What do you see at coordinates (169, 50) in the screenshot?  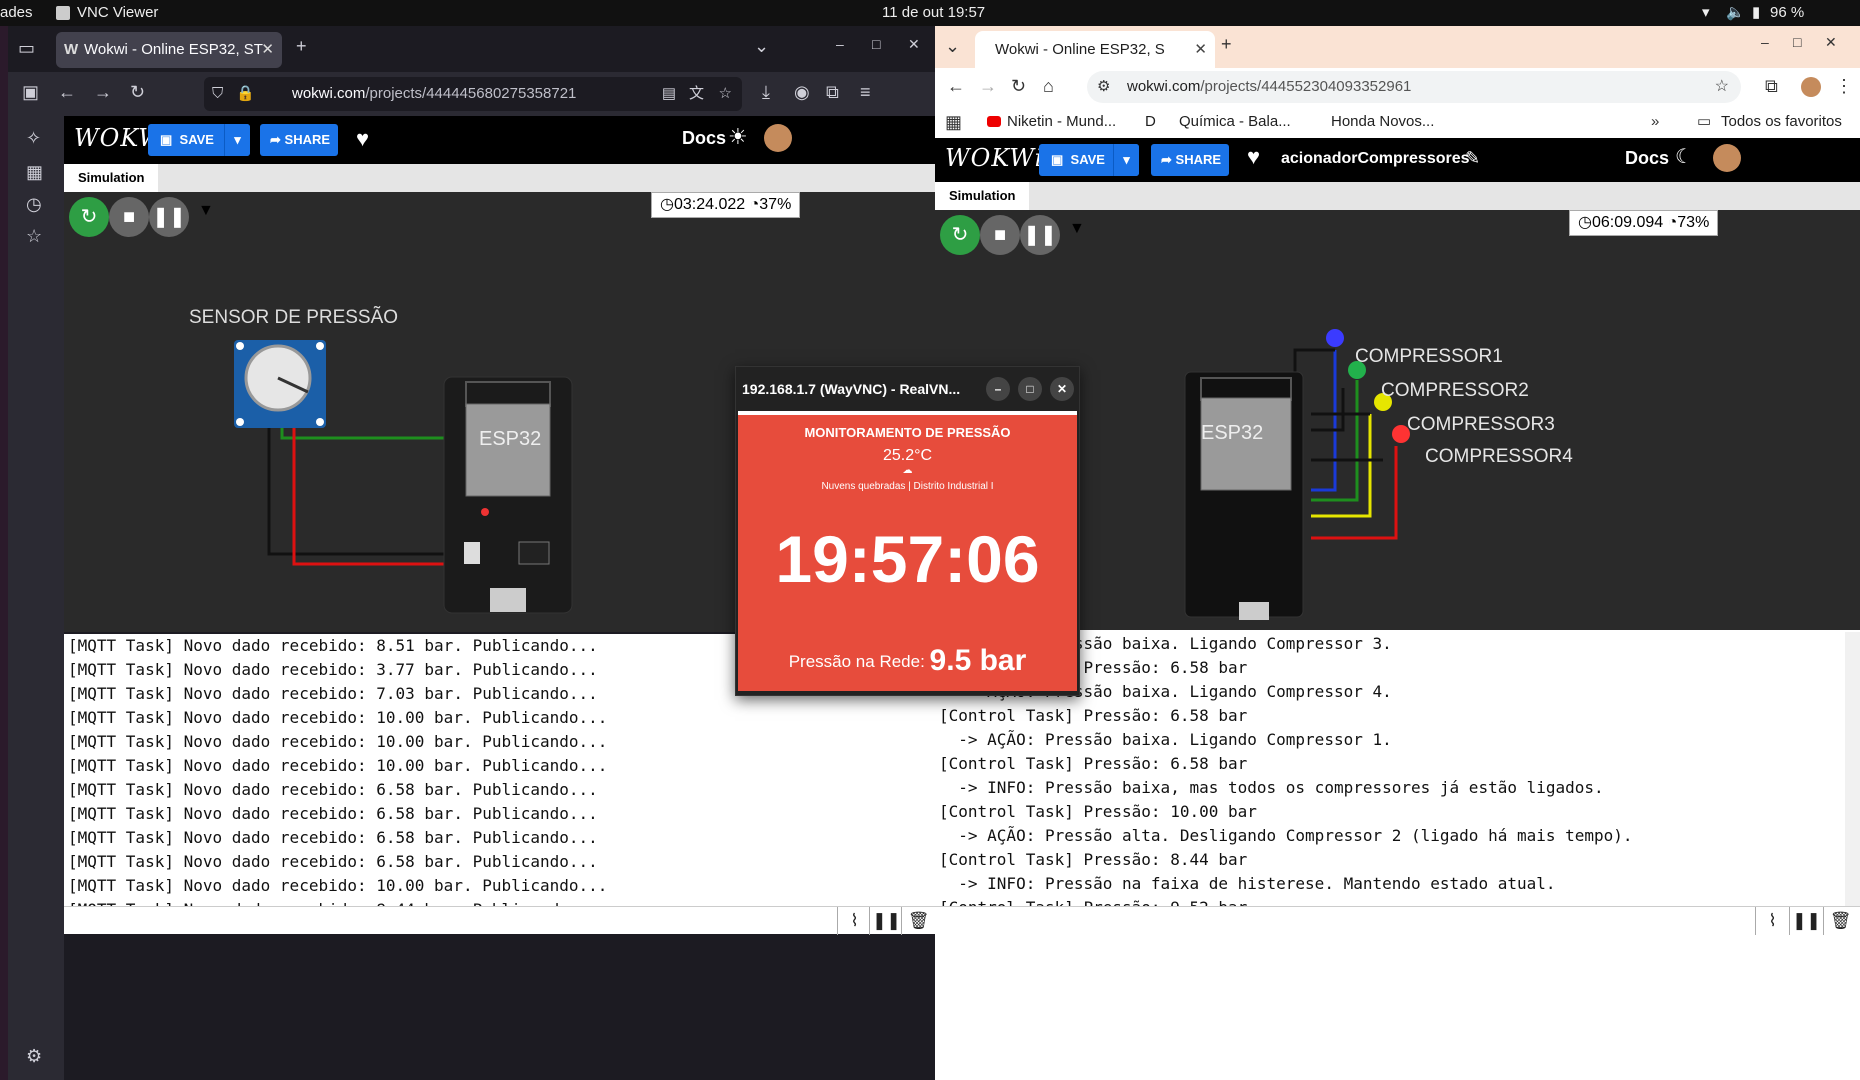 I see `left-tab-wokwi: W Wokwi - Online ESP32, ST ✕` at bounding box center [169, 50].